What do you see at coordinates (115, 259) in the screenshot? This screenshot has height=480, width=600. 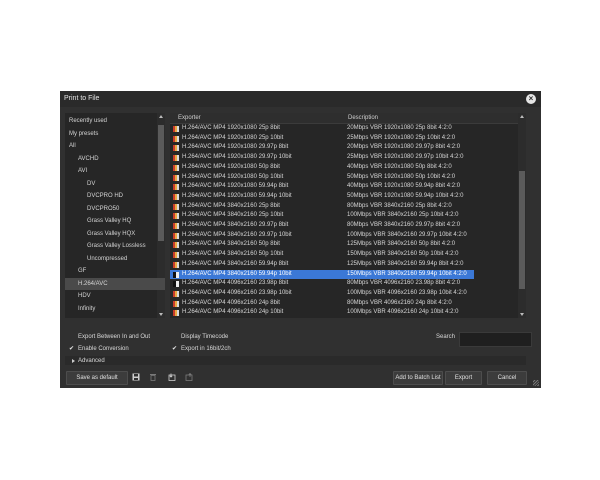 I see `tree-item: Uncompressed` at bounding box center [115, 259].